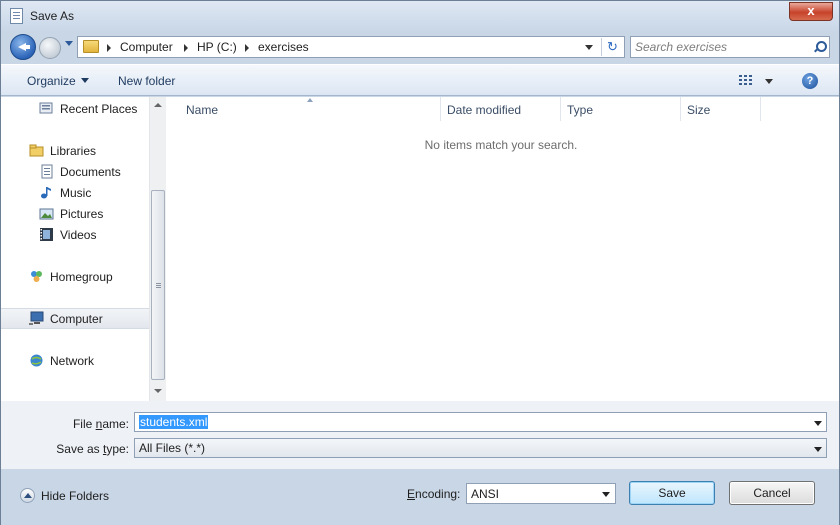 The height and width of the screenshot is (525, 840). I want to click on search-box, so click(730, 47).